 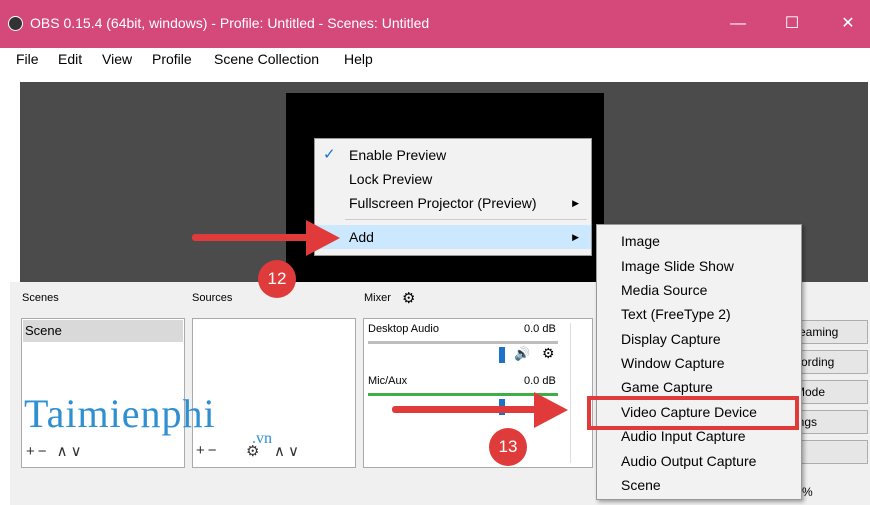 What do you see at coordinates (540, 381) in the screenshot?
I see `mixer-channel-2-db: 0.0 dB` at bounding box center [540, 381].